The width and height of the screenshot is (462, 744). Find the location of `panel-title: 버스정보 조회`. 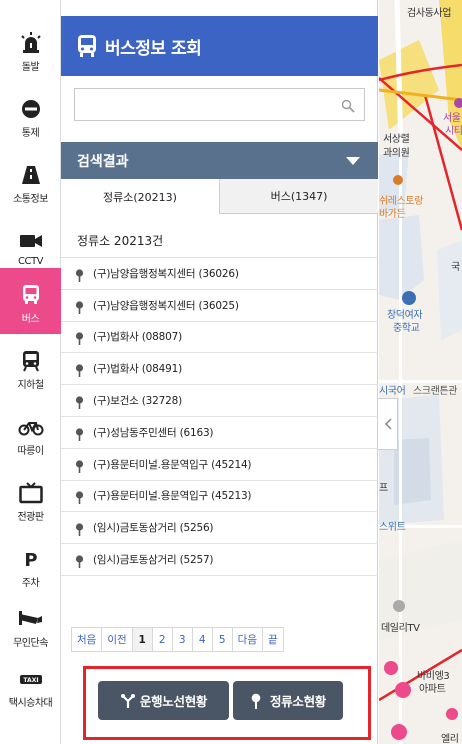

panel-title: 버스정보 조회 is located at coordinates (153, 48).